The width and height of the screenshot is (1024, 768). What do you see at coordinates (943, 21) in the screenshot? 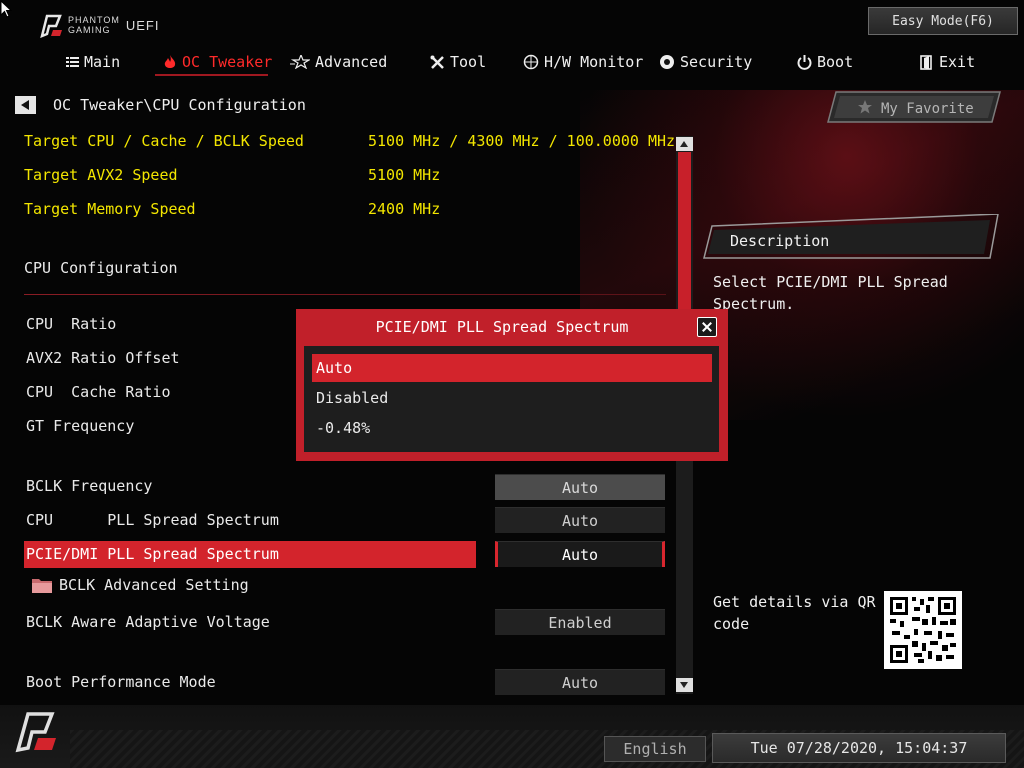
I see `easy-mode-button: Easy Mode(F6)` at bounding box center [943, 21].